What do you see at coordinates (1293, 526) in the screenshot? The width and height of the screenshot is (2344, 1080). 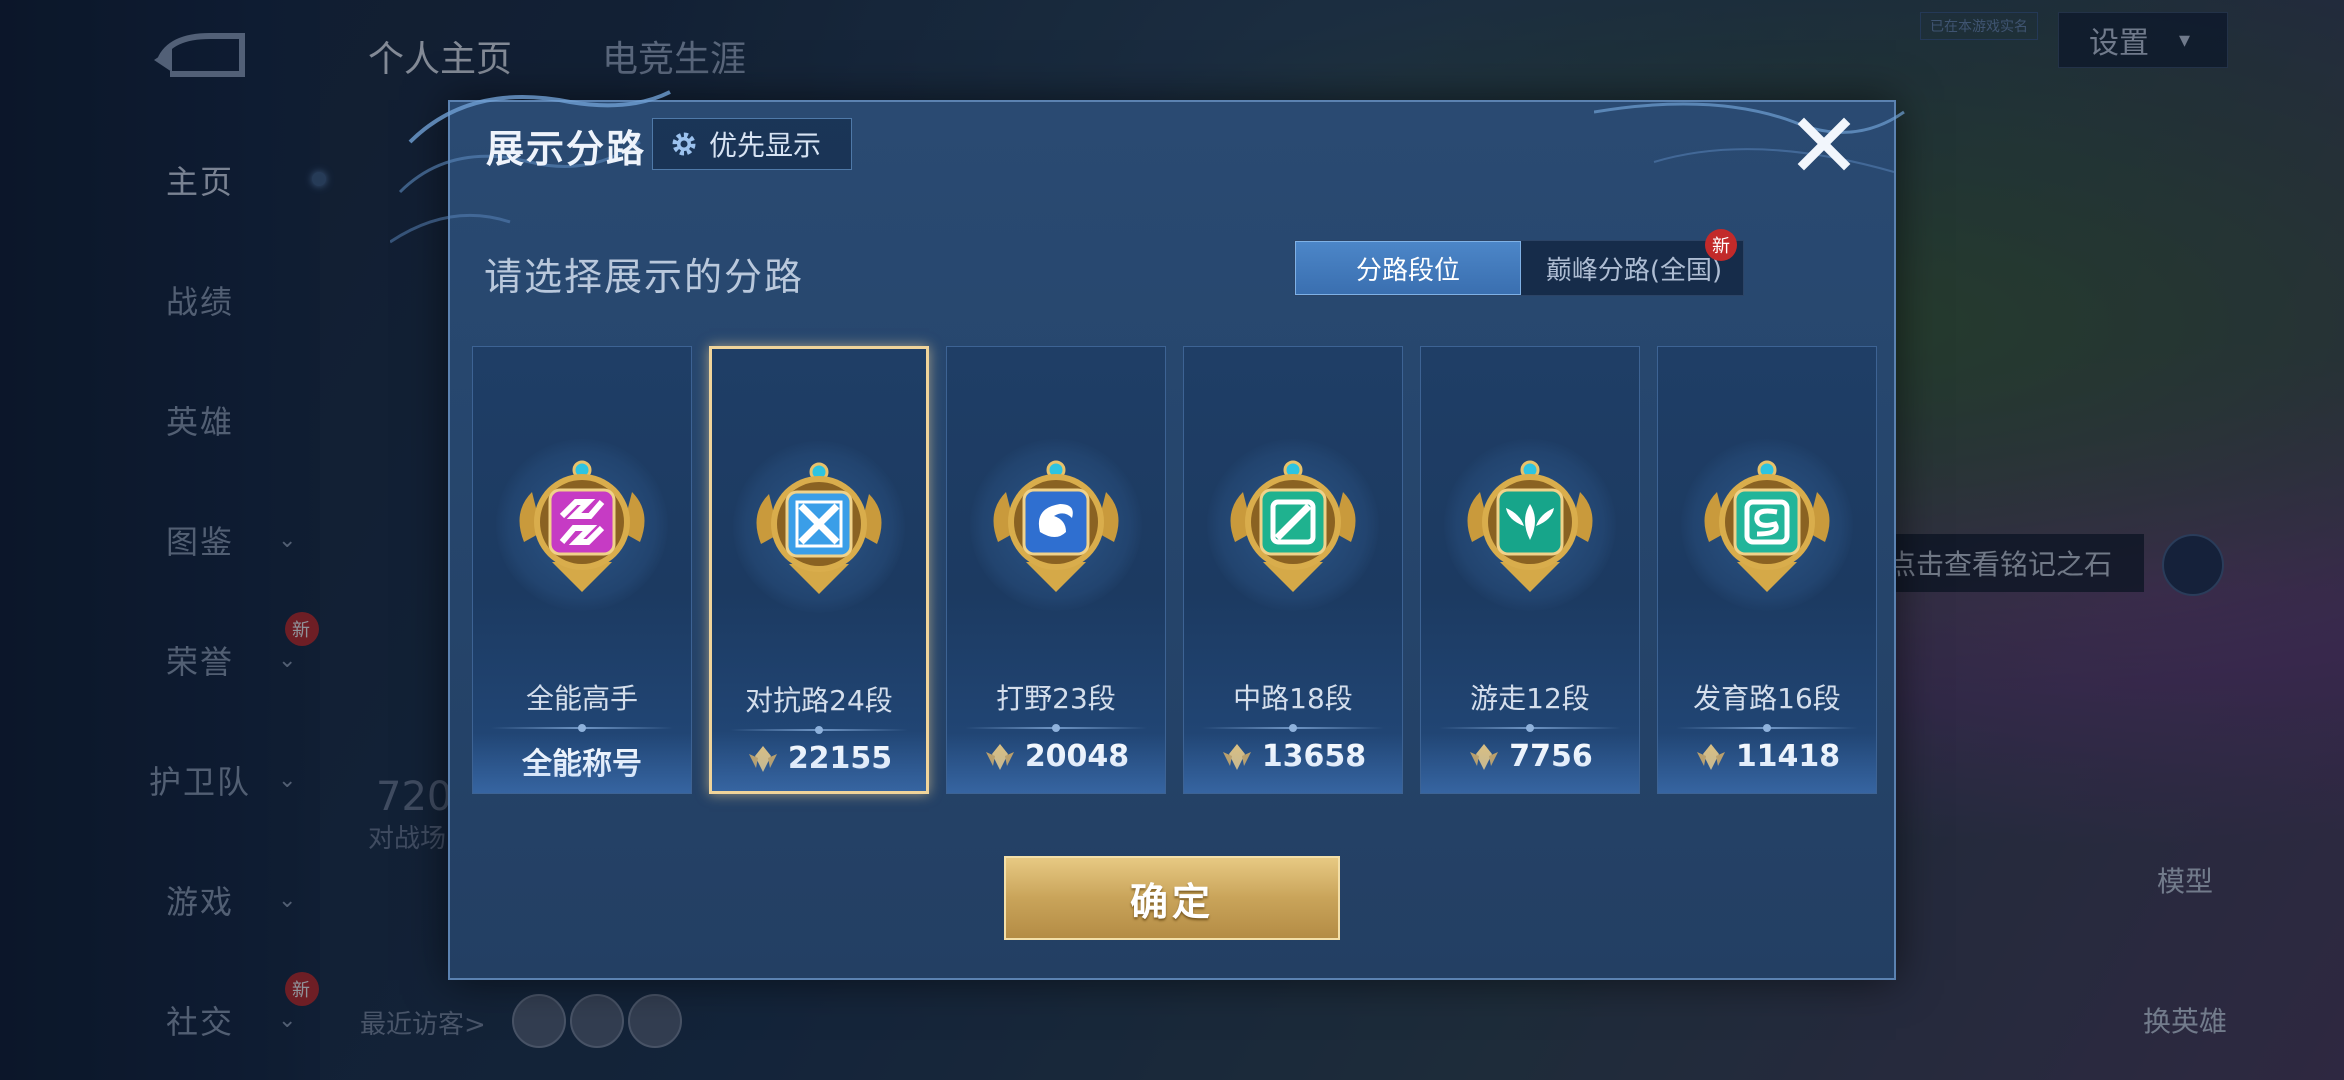 I see `mid-lane-emblem-icon` at bounding box center [1293, 526].